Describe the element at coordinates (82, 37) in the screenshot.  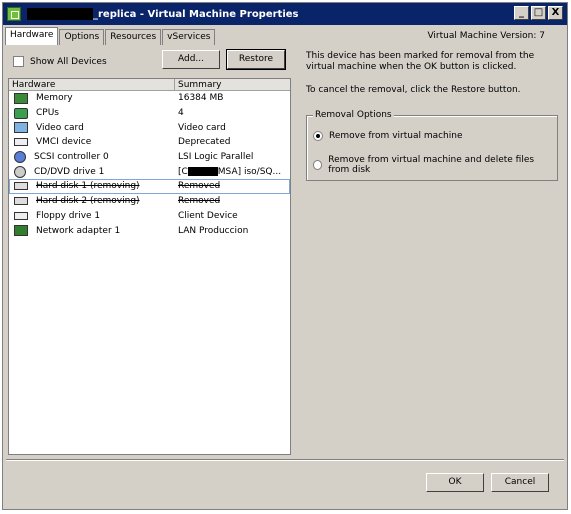
I see `tab-options: Options` at that location.